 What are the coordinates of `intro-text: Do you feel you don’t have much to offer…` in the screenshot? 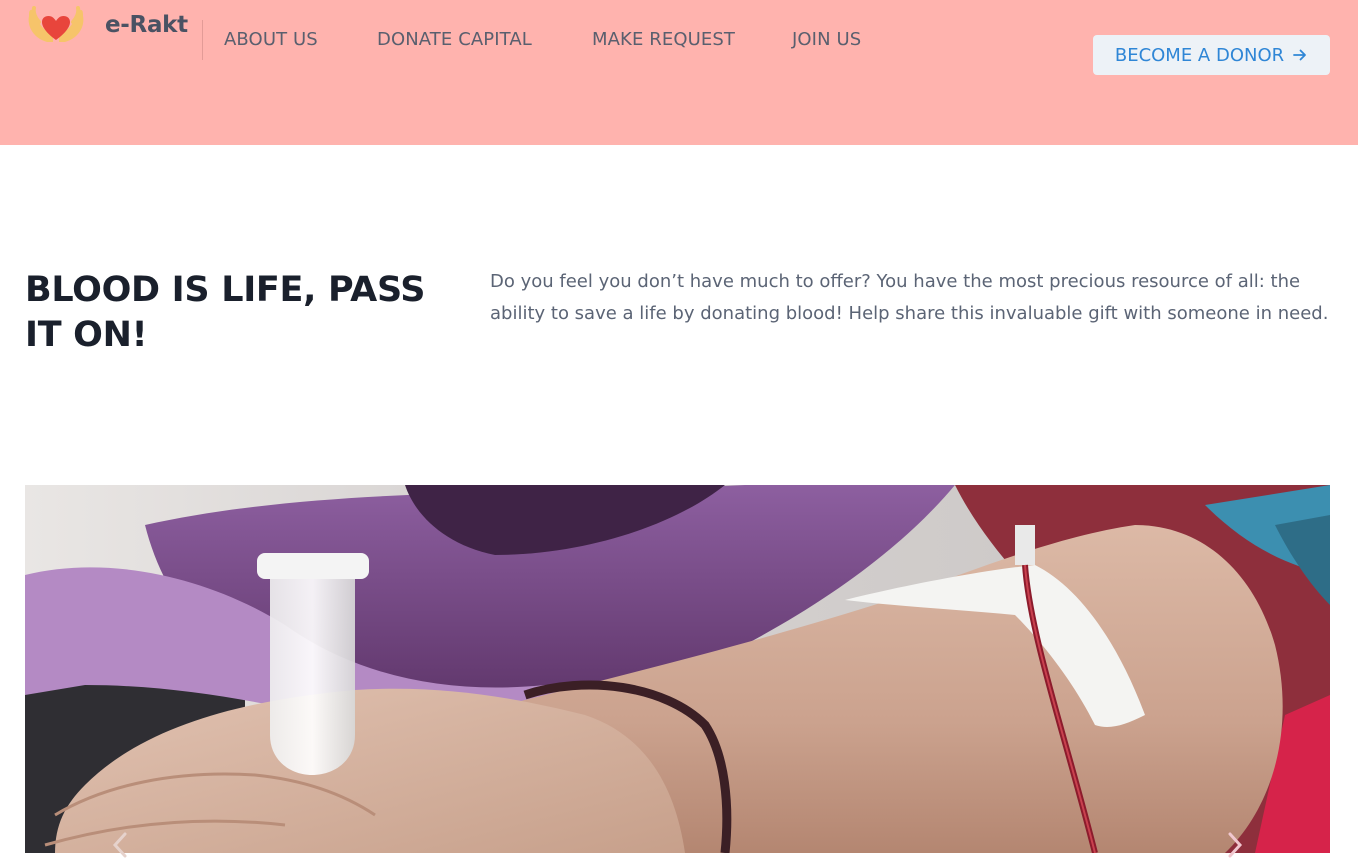 It's located at (909, 297).